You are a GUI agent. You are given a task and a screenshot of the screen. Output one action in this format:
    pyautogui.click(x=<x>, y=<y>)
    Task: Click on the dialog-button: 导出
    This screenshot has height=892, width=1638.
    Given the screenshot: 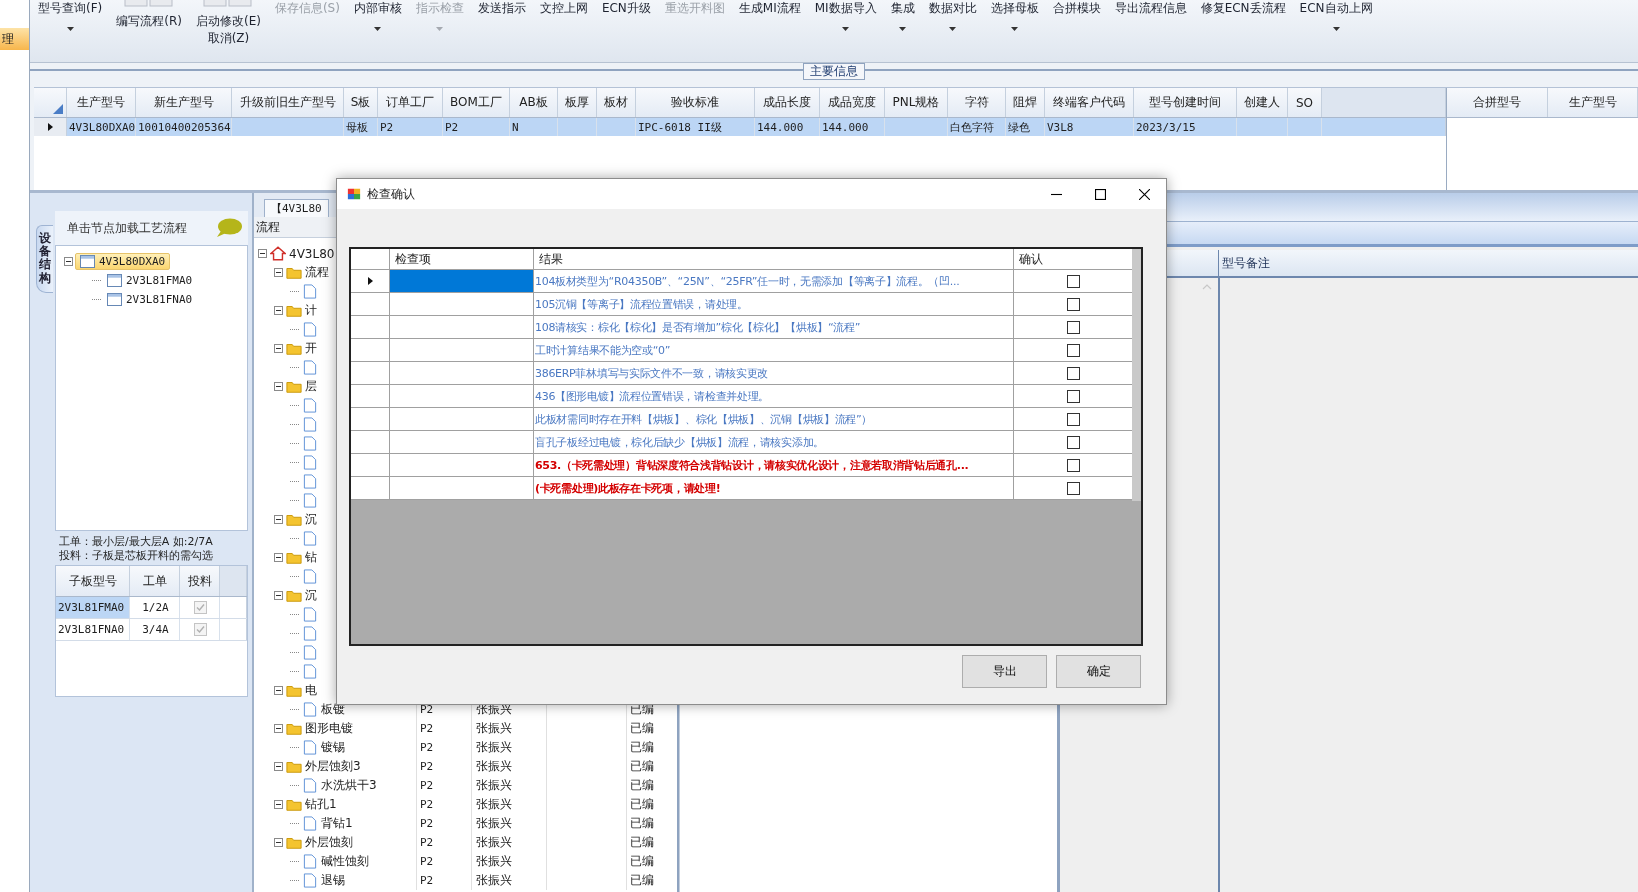 What is the action you would take?
    pyautogui.click(x=1004, y=671)
    